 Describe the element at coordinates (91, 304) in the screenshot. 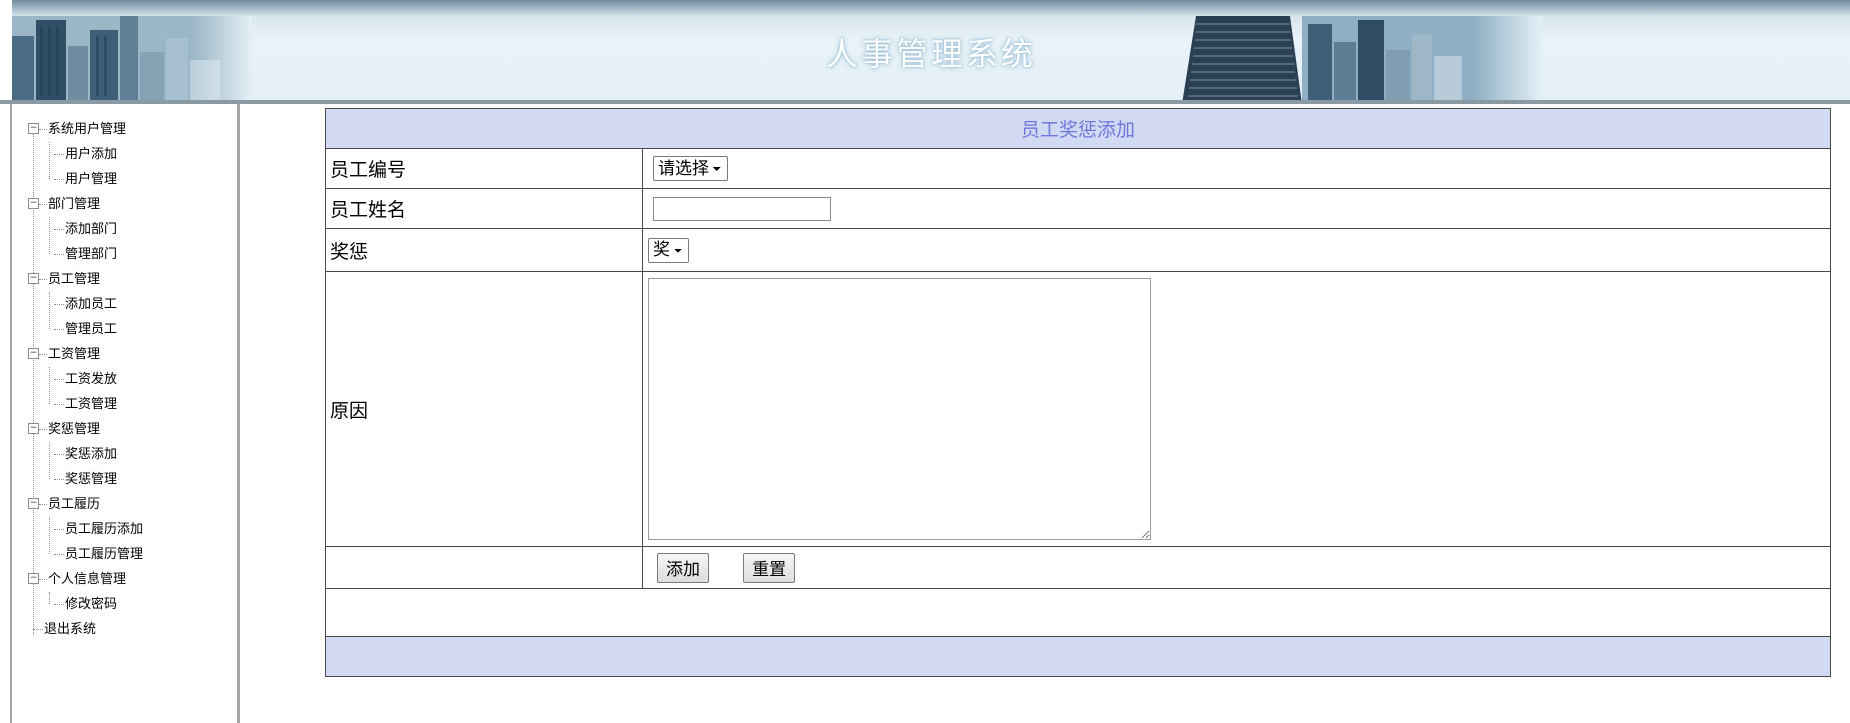

I see `sidebar-item-label: 添加员工` at that location.